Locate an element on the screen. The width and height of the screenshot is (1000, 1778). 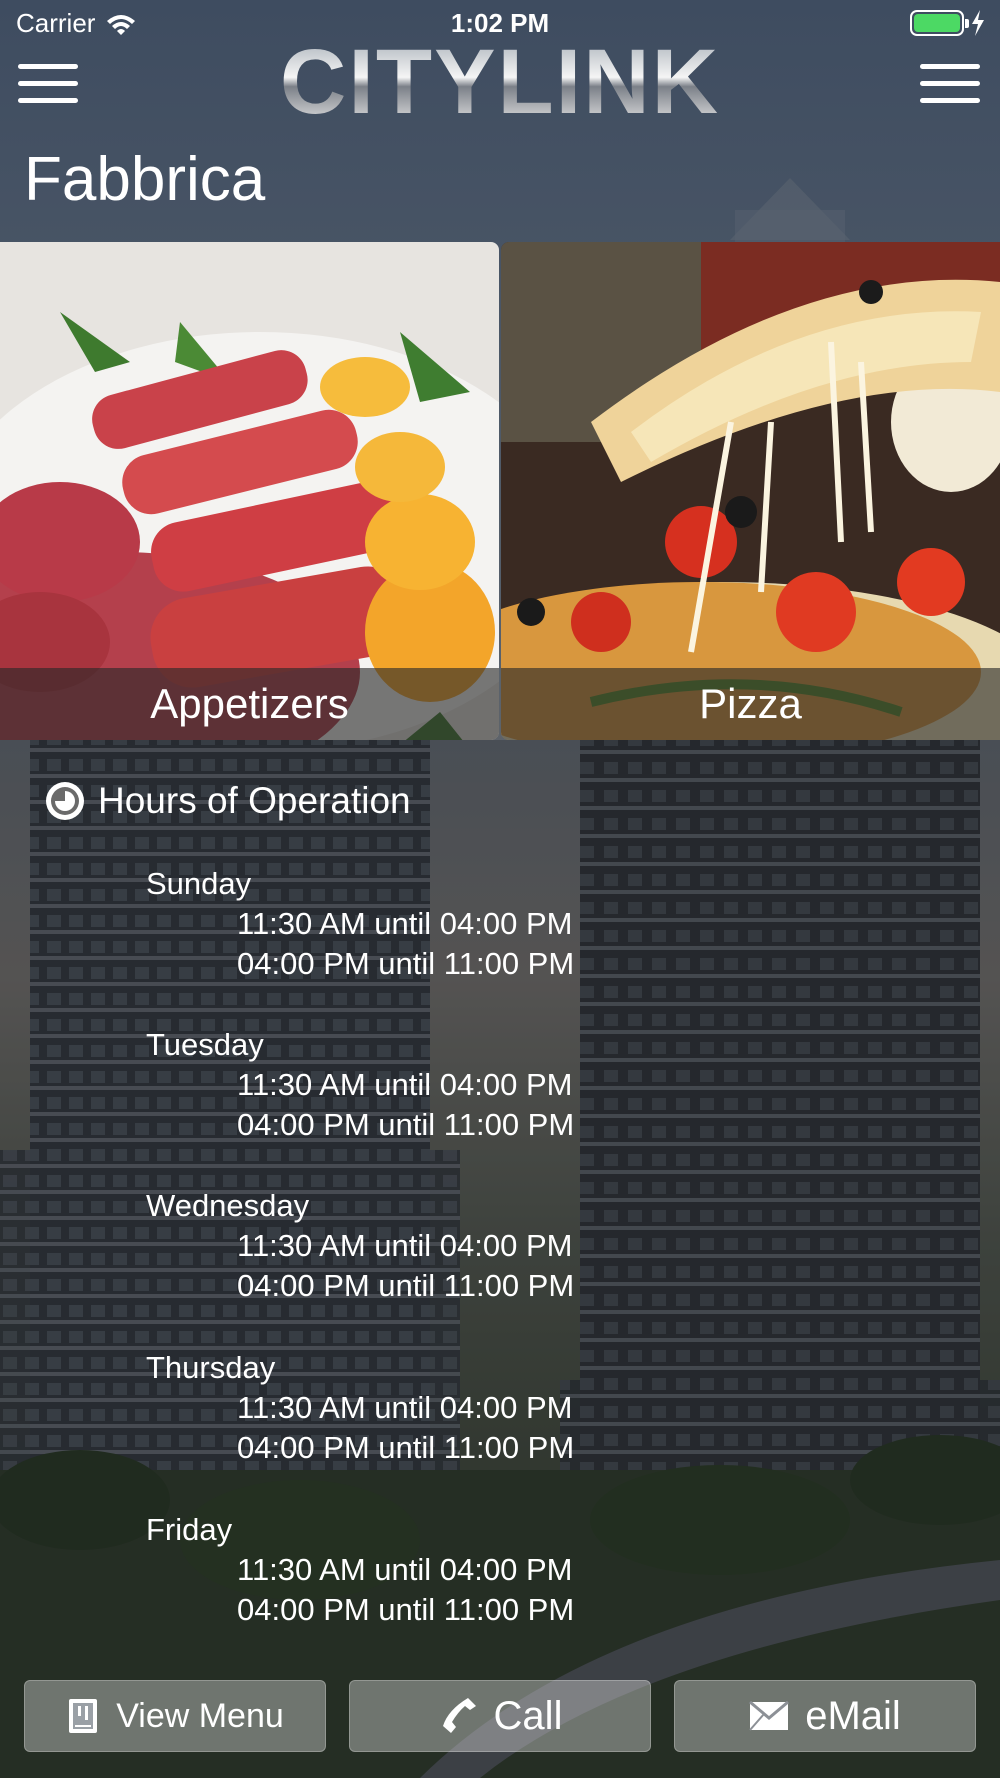
phone-icon is located at coordinates (459, 1715).